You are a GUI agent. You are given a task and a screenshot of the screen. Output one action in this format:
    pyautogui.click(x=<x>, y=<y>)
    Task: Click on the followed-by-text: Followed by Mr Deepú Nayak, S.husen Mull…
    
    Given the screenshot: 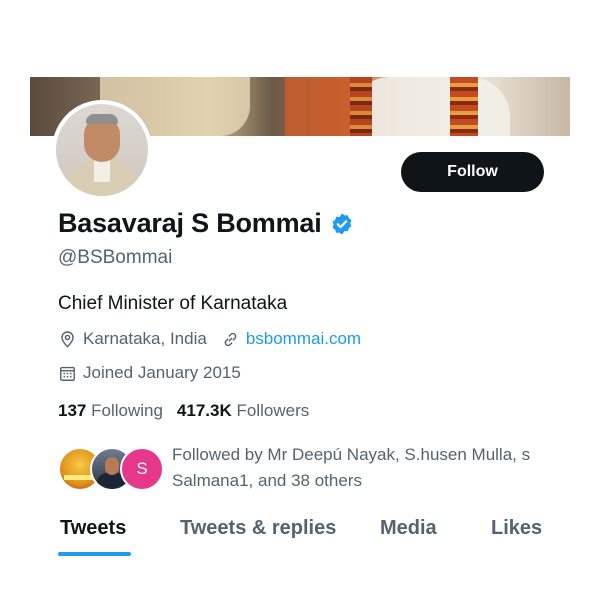 What is the action you would take?
    pyautogui.click(x=362, y=468)
    